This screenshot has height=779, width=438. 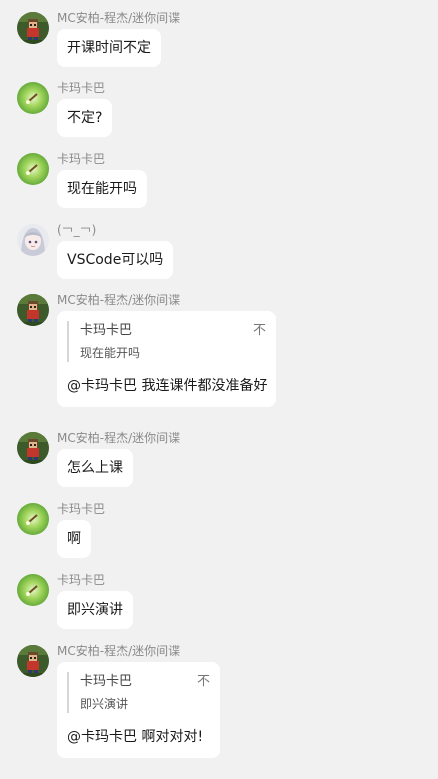 I want to click on message-bubble: 现在能开吗, so click(x=102, y=189).